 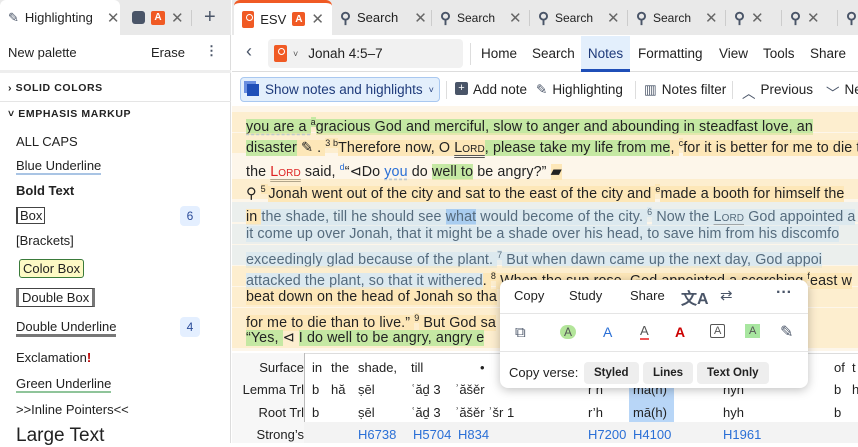 I want to click on translate-icon: 文A, so click(x=695, y=297).